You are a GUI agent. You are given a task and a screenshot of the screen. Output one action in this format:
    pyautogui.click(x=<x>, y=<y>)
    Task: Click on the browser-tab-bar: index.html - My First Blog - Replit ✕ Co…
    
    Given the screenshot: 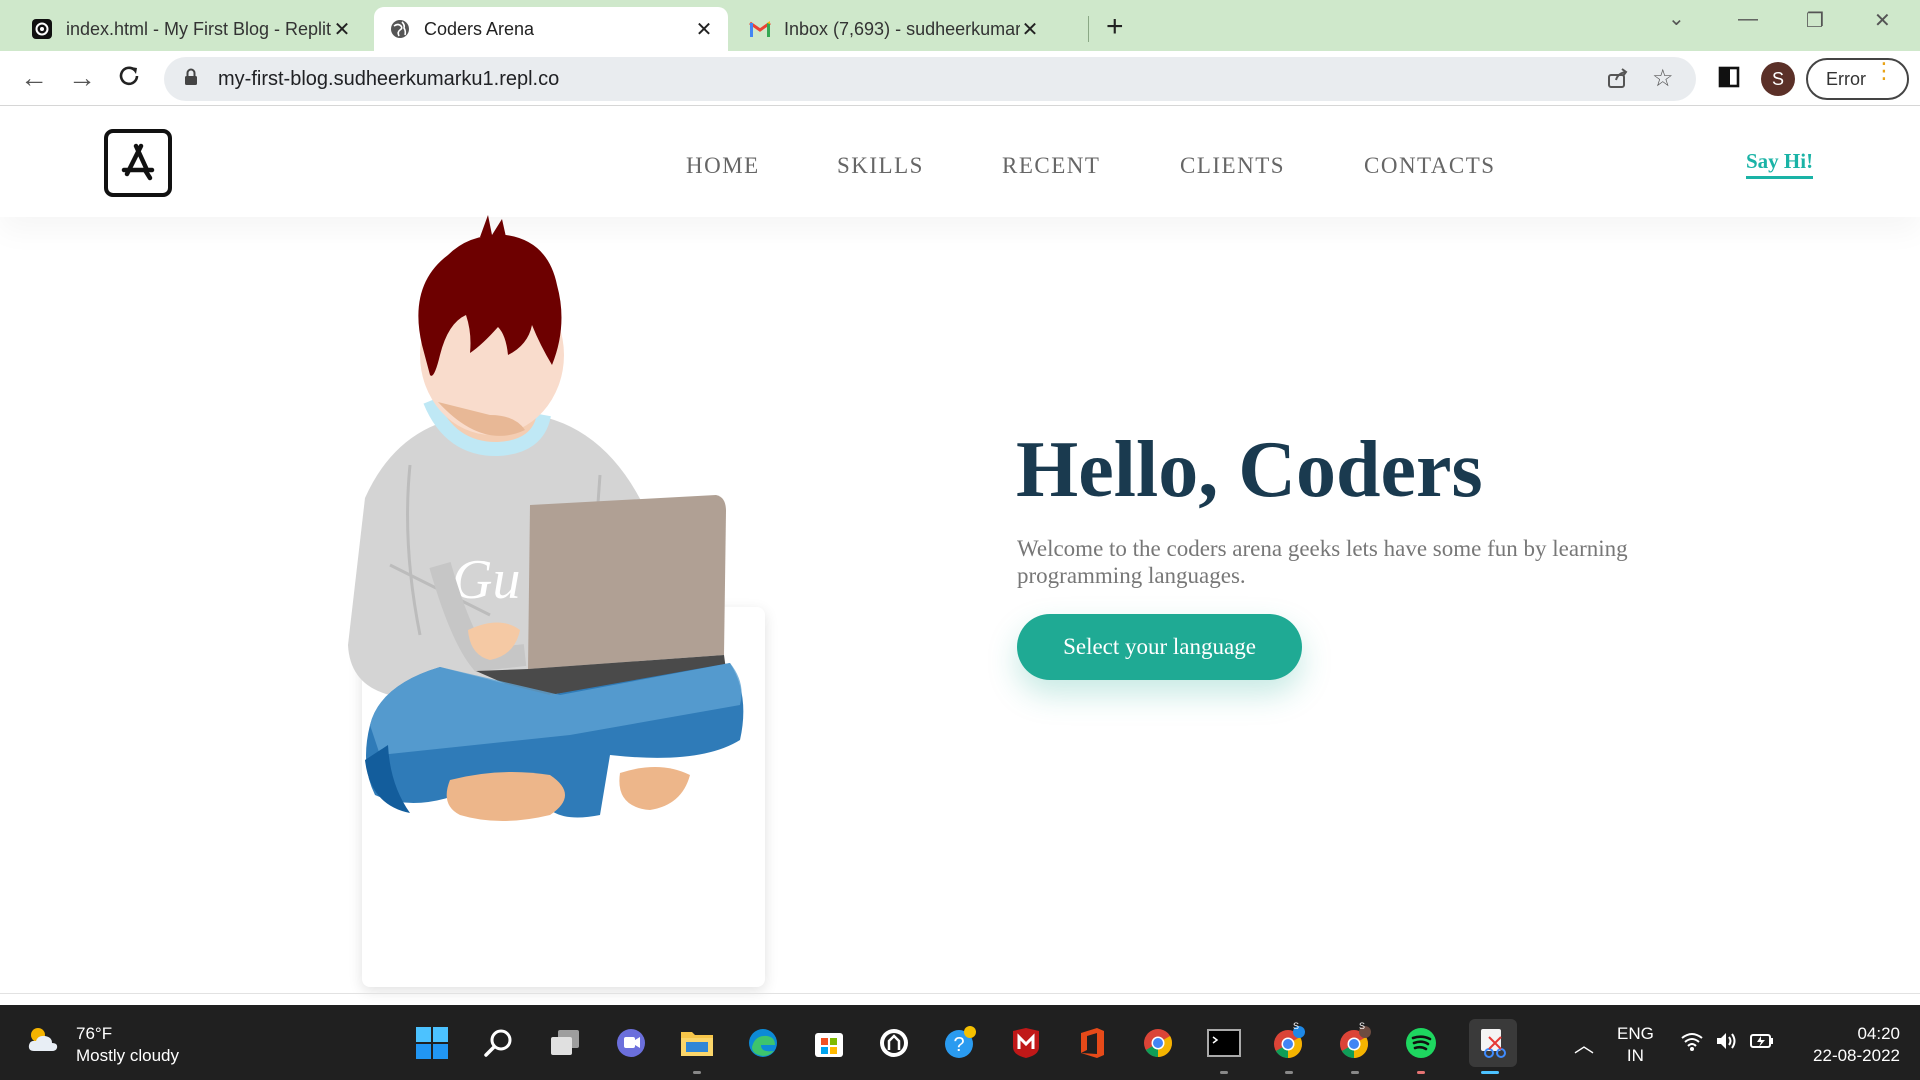 What is the action you would take?
    pyautogui.click(x=960, y=25)
    